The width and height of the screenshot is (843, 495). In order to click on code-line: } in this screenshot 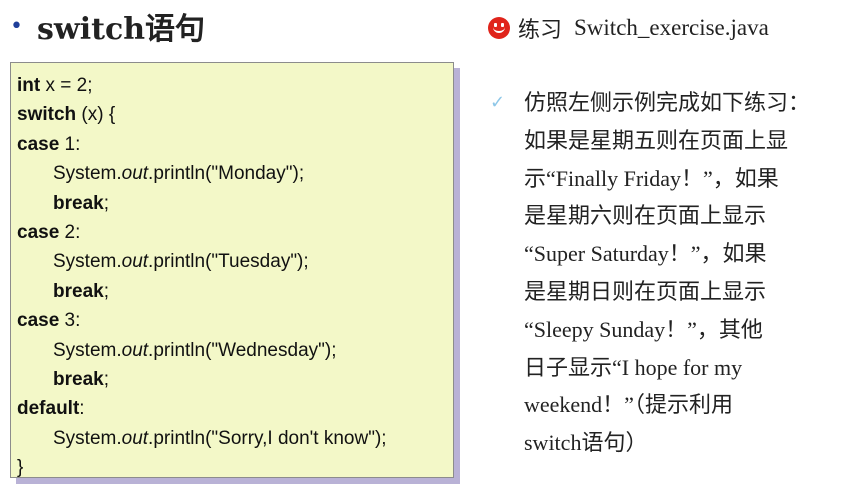, I will do `click(20, 468)`.